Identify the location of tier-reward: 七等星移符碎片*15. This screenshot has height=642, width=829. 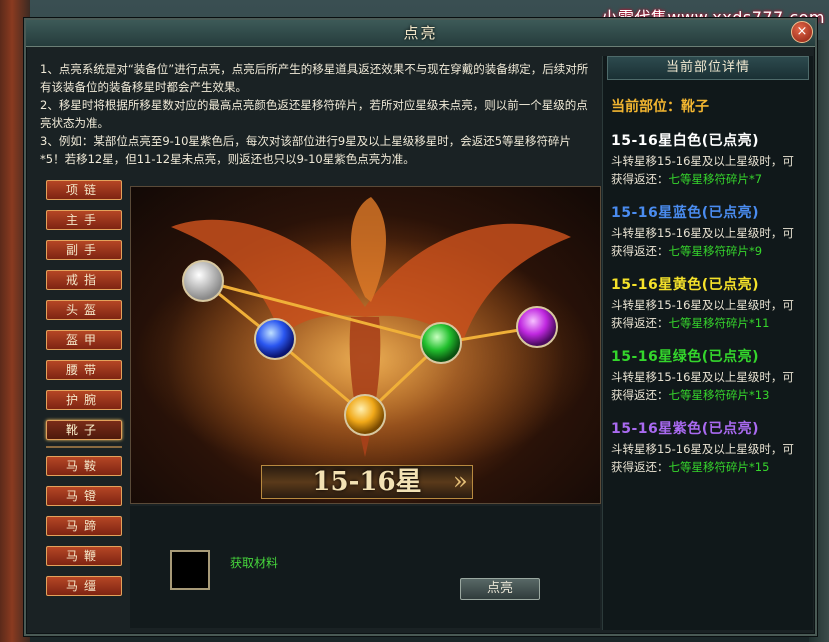
(719, 467).